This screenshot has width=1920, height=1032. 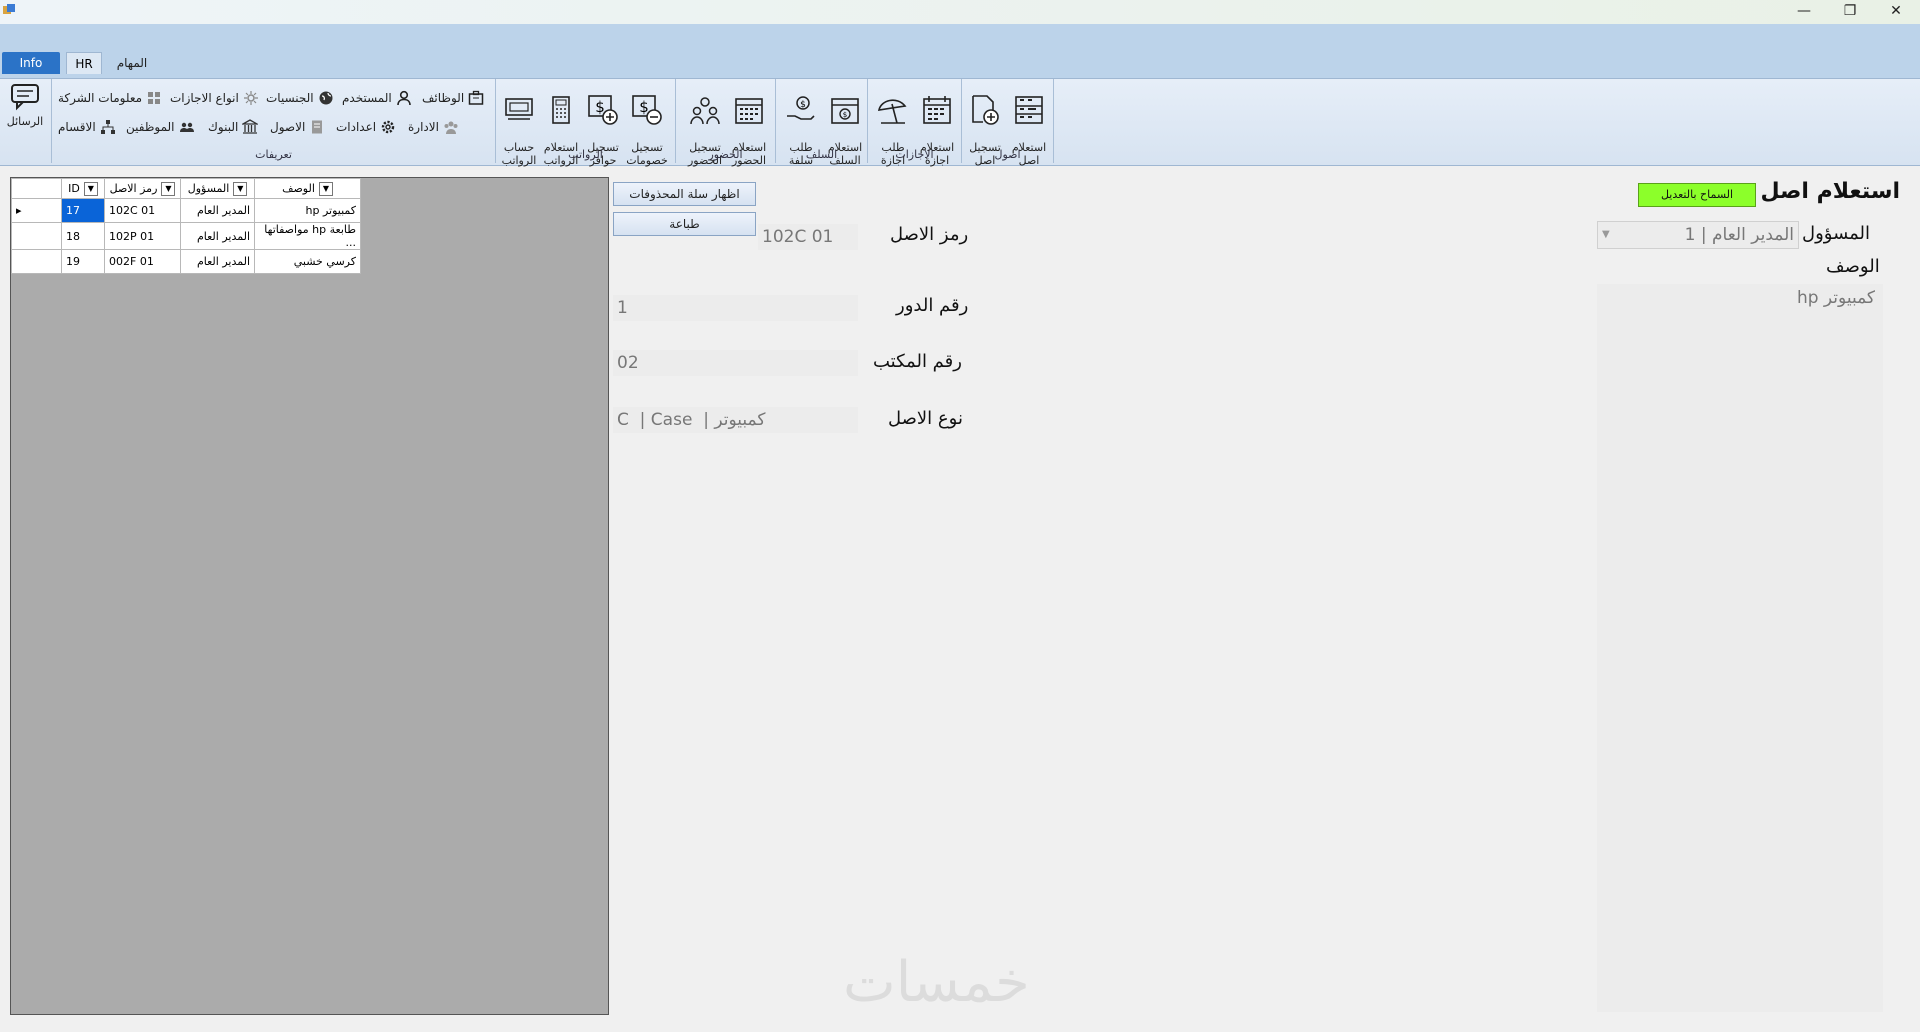 I want to click on description-textarea: كمبيوتر hp, so click(x=1740, y=648).